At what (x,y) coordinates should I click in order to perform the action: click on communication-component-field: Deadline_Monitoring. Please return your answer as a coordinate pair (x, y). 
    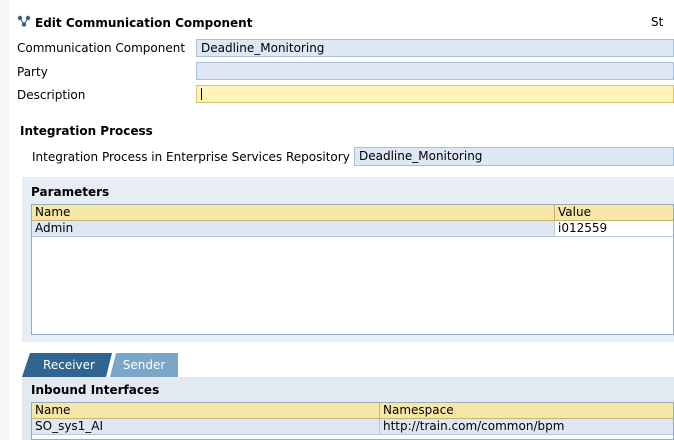
    Looking at the image, I should click on (435, 48).